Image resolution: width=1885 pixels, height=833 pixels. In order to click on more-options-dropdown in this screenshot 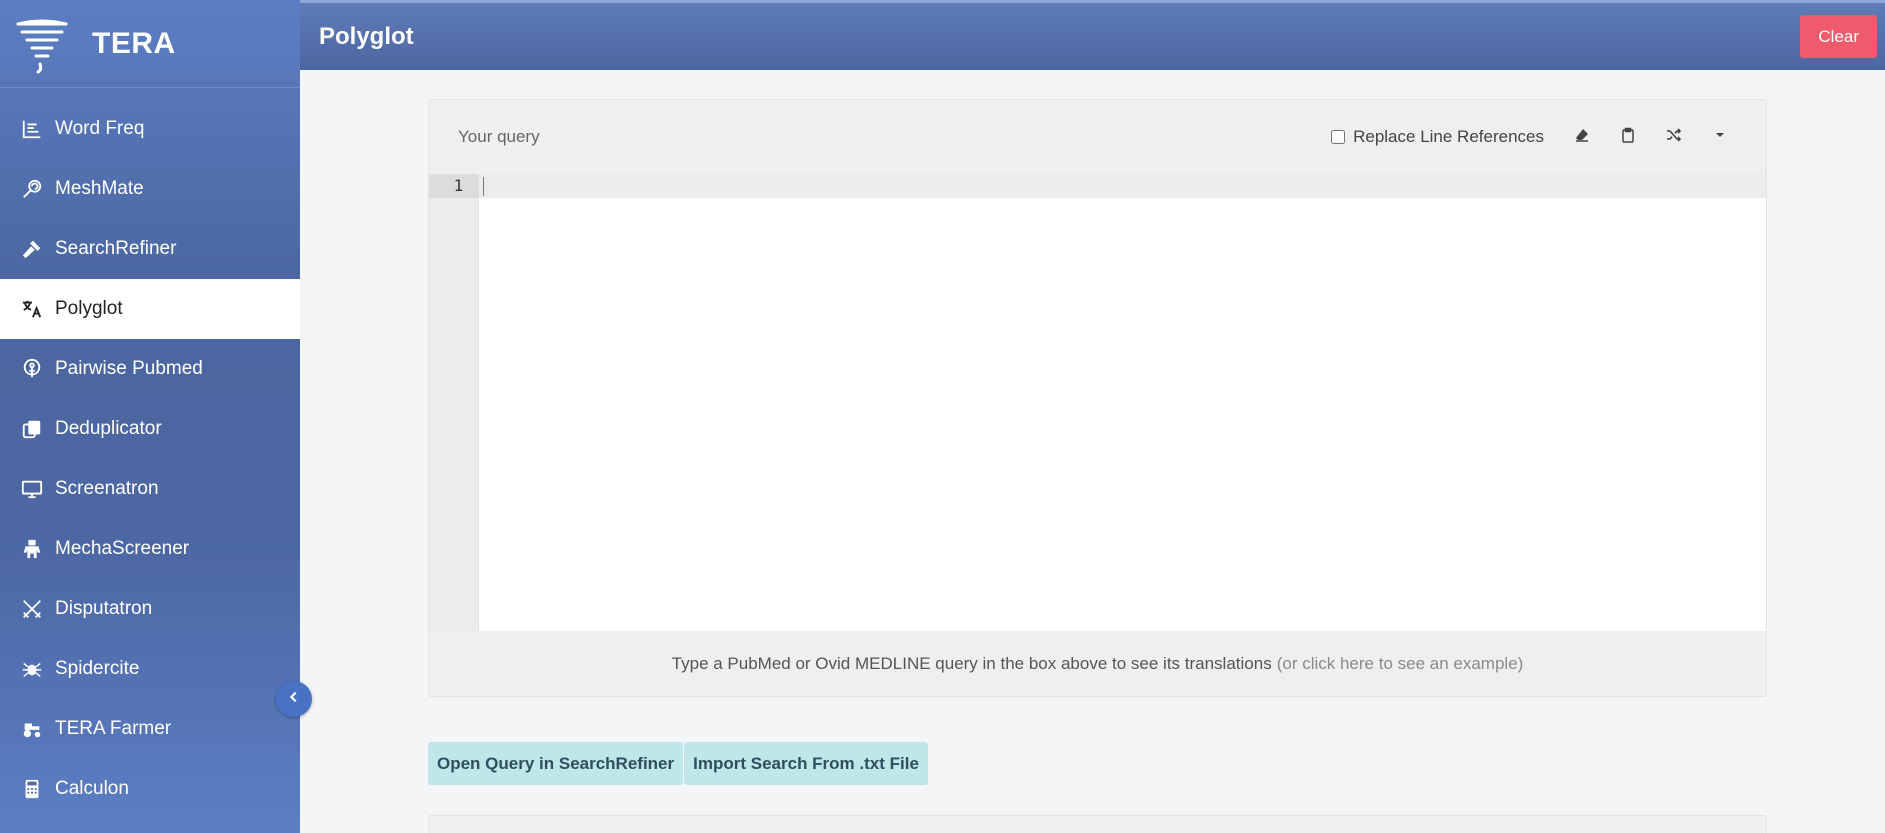, I will do `click(1720, 137)`.